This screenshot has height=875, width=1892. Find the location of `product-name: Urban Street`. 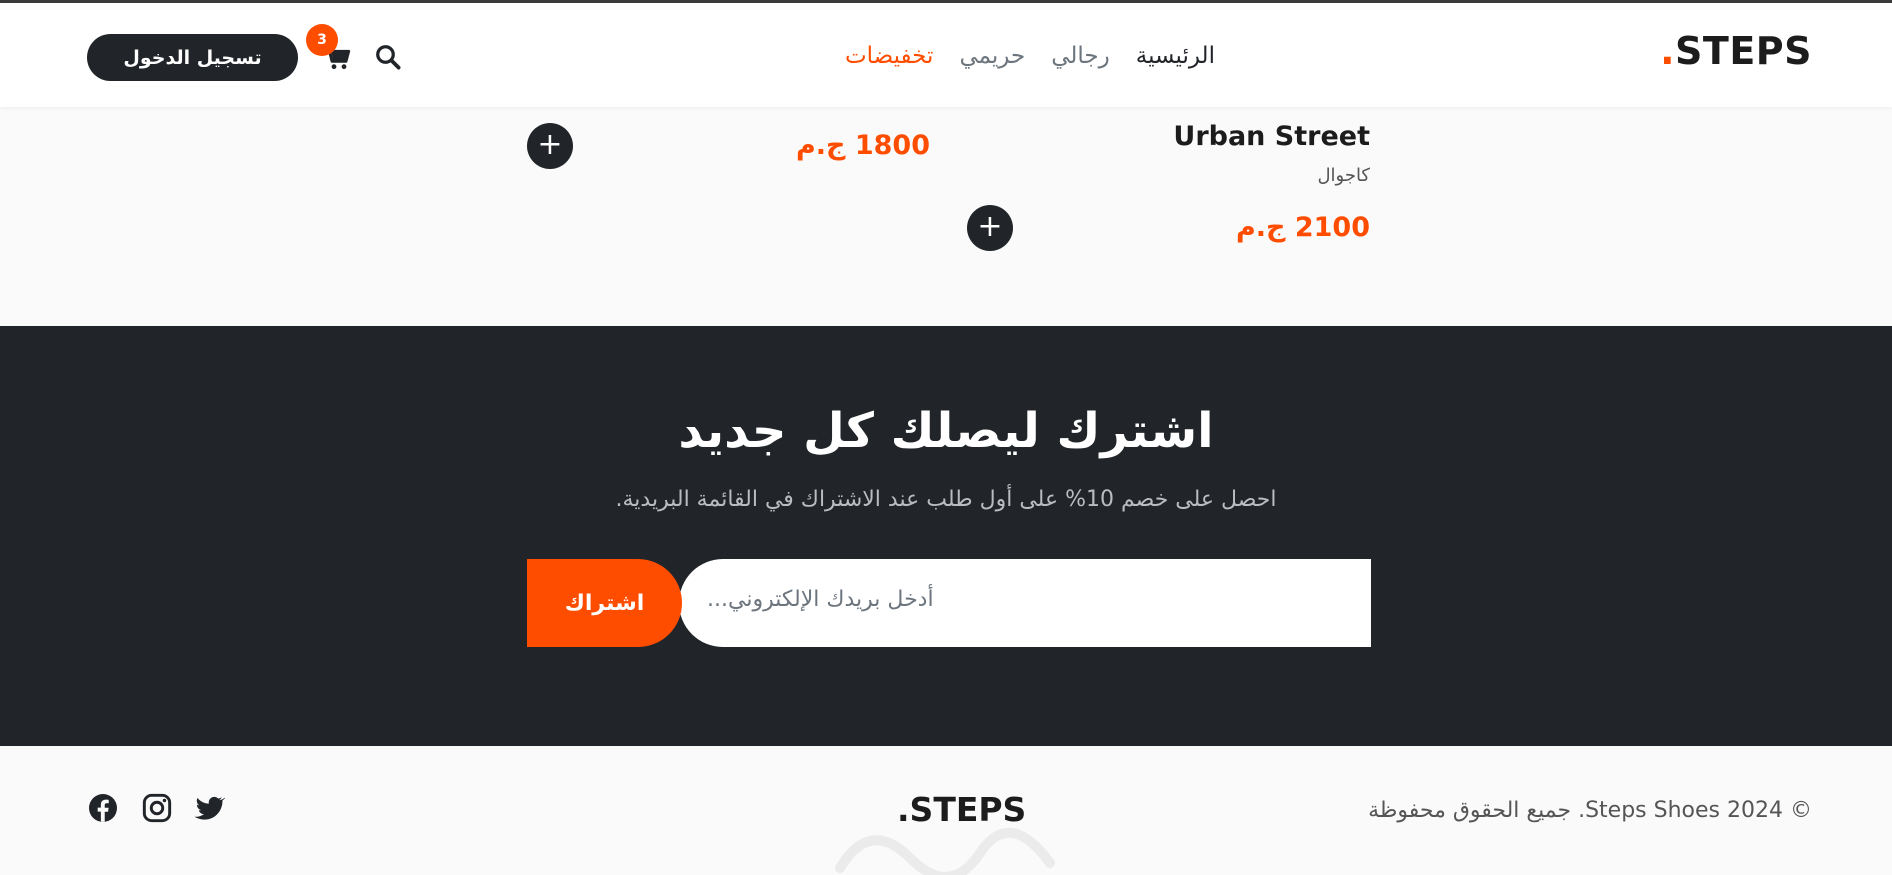

product-name: Urban Street is located at coordinates (1271, 136).